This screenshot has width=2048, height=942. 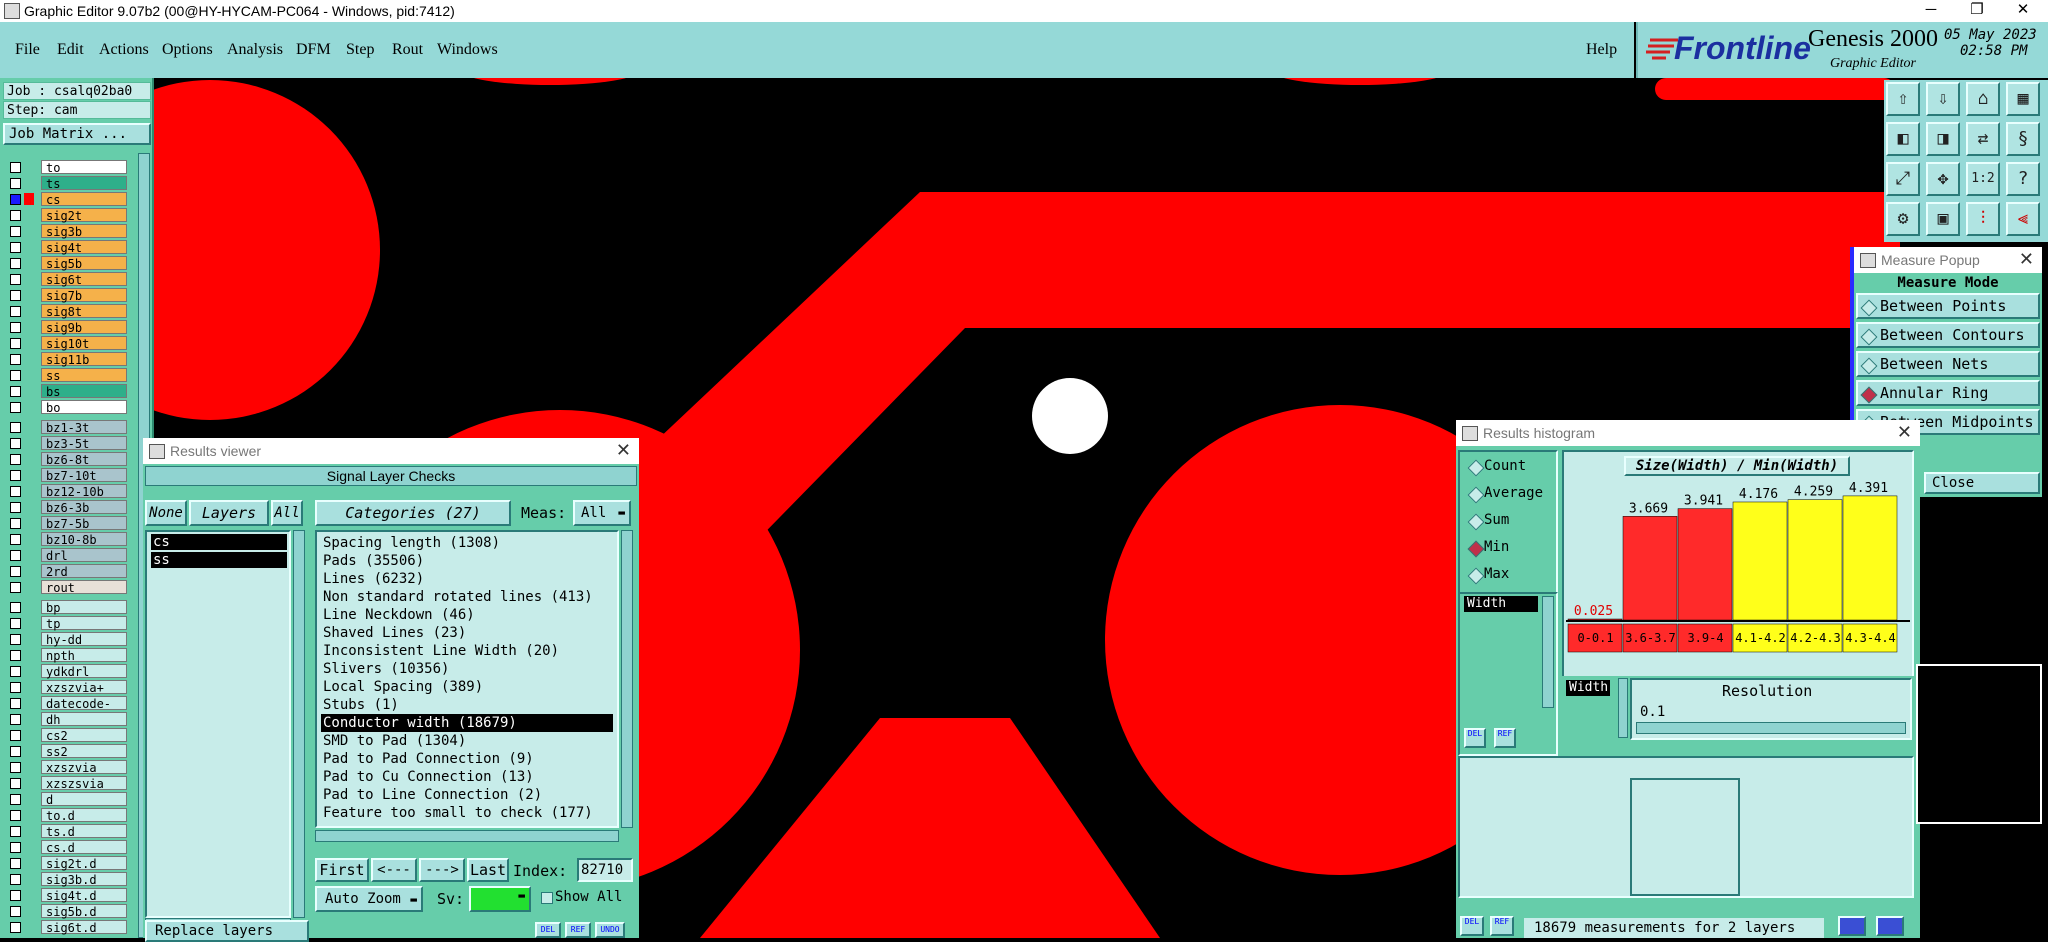 I want to click on attribute-item: Width, so click(x=1501, y=604).